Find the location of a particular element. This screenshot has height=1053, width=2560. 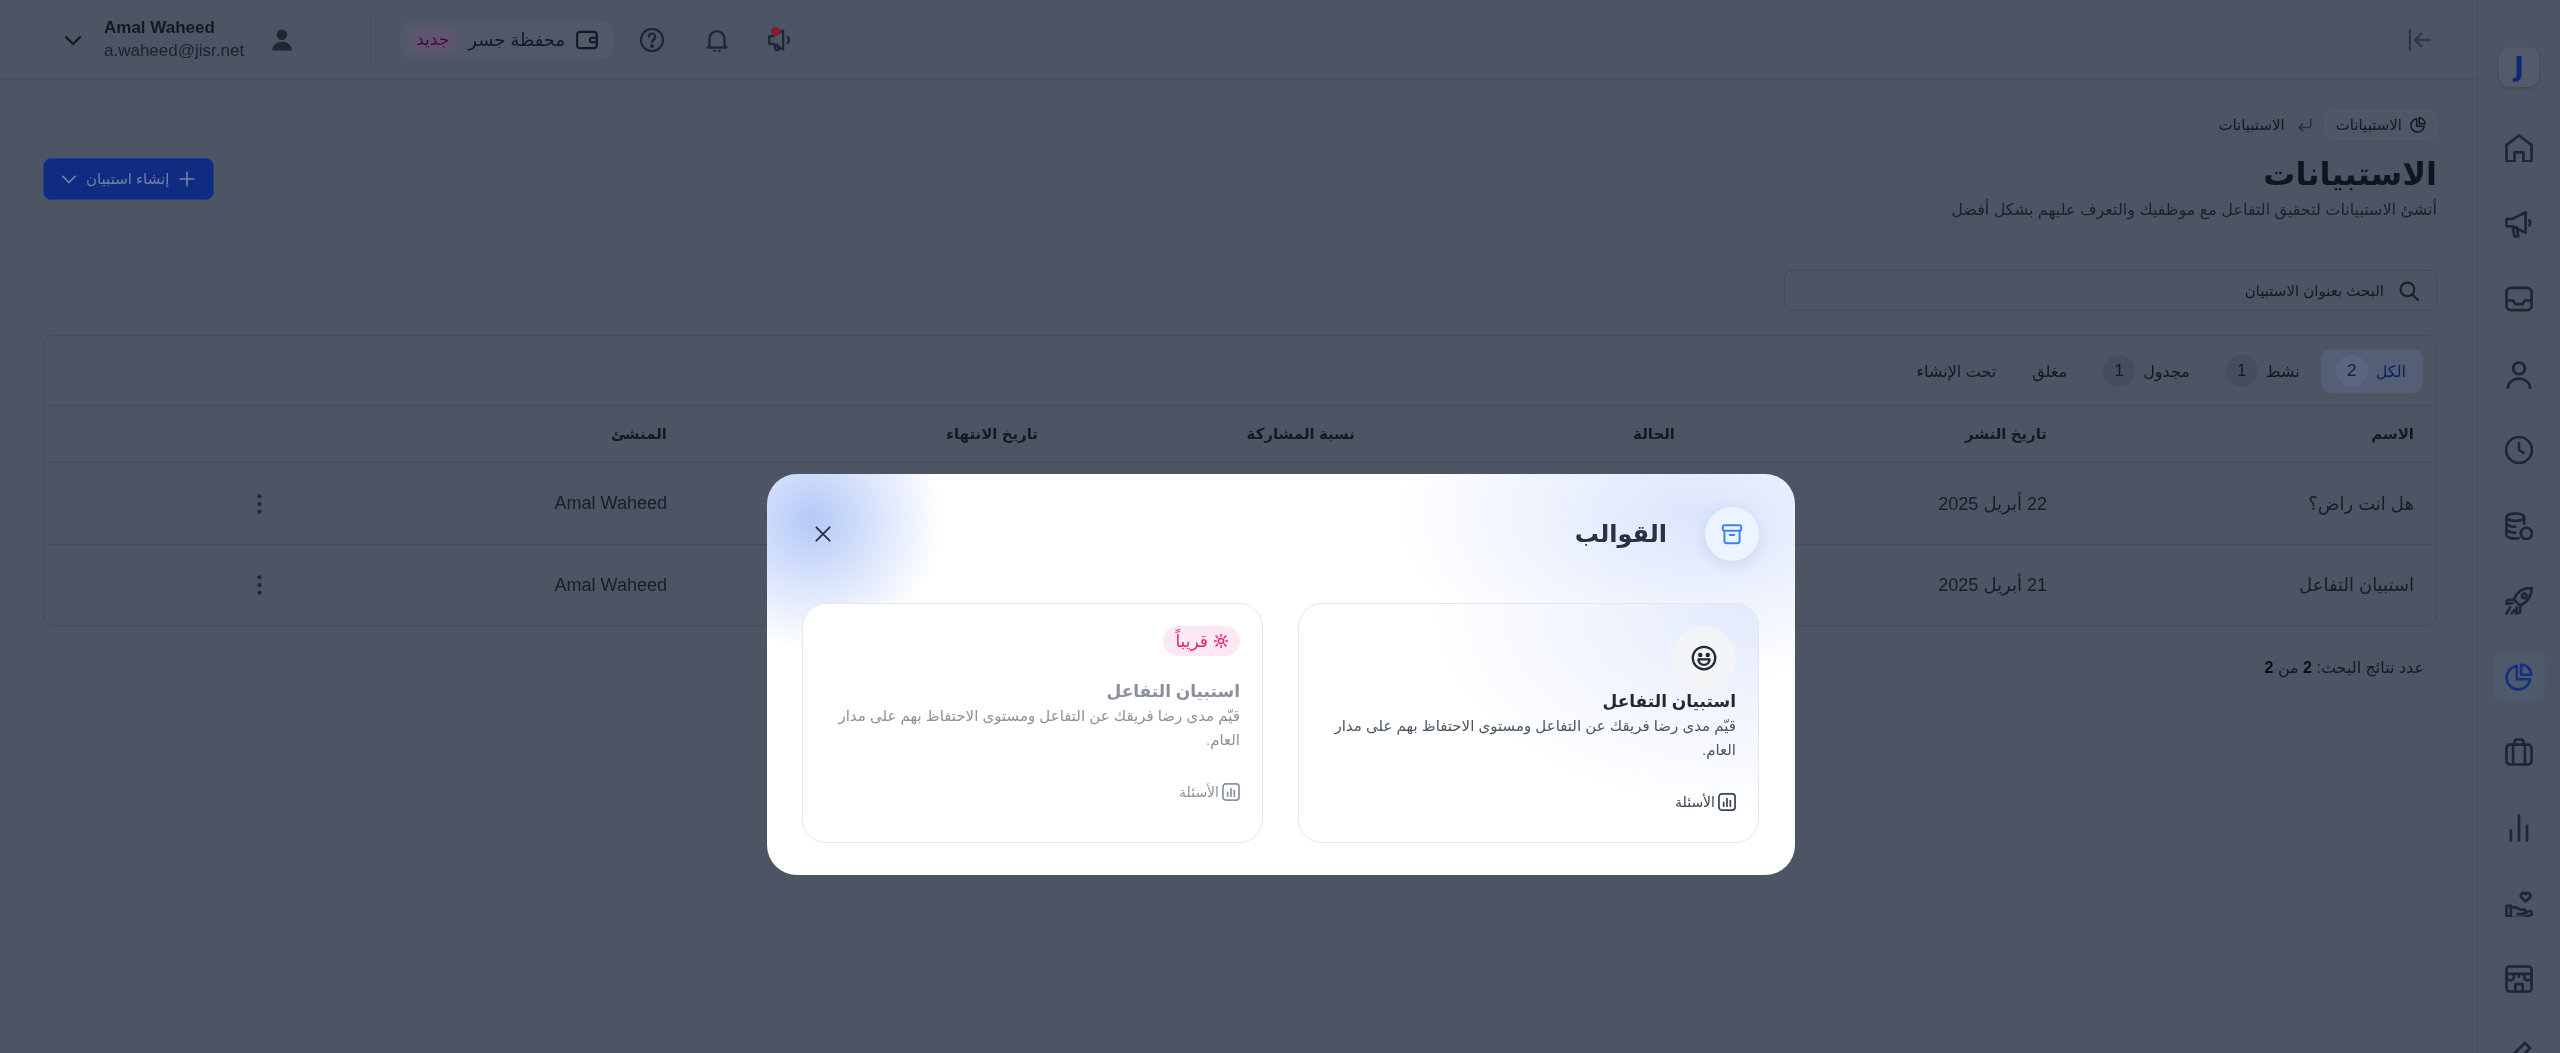

column-header: نسبة المشاركة is located at coordinates (1300, 434).